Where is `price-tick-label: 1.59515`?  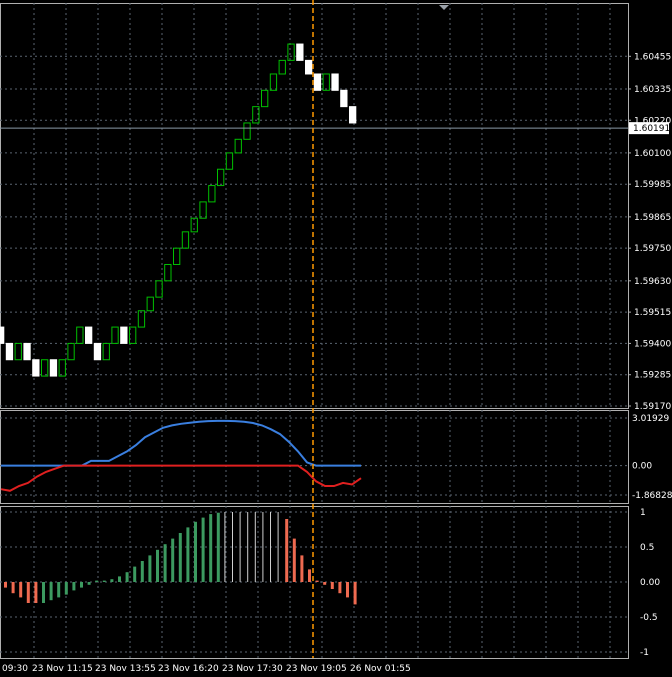 price-tick-label: 1.59515 is located at coordinates (652, 313).